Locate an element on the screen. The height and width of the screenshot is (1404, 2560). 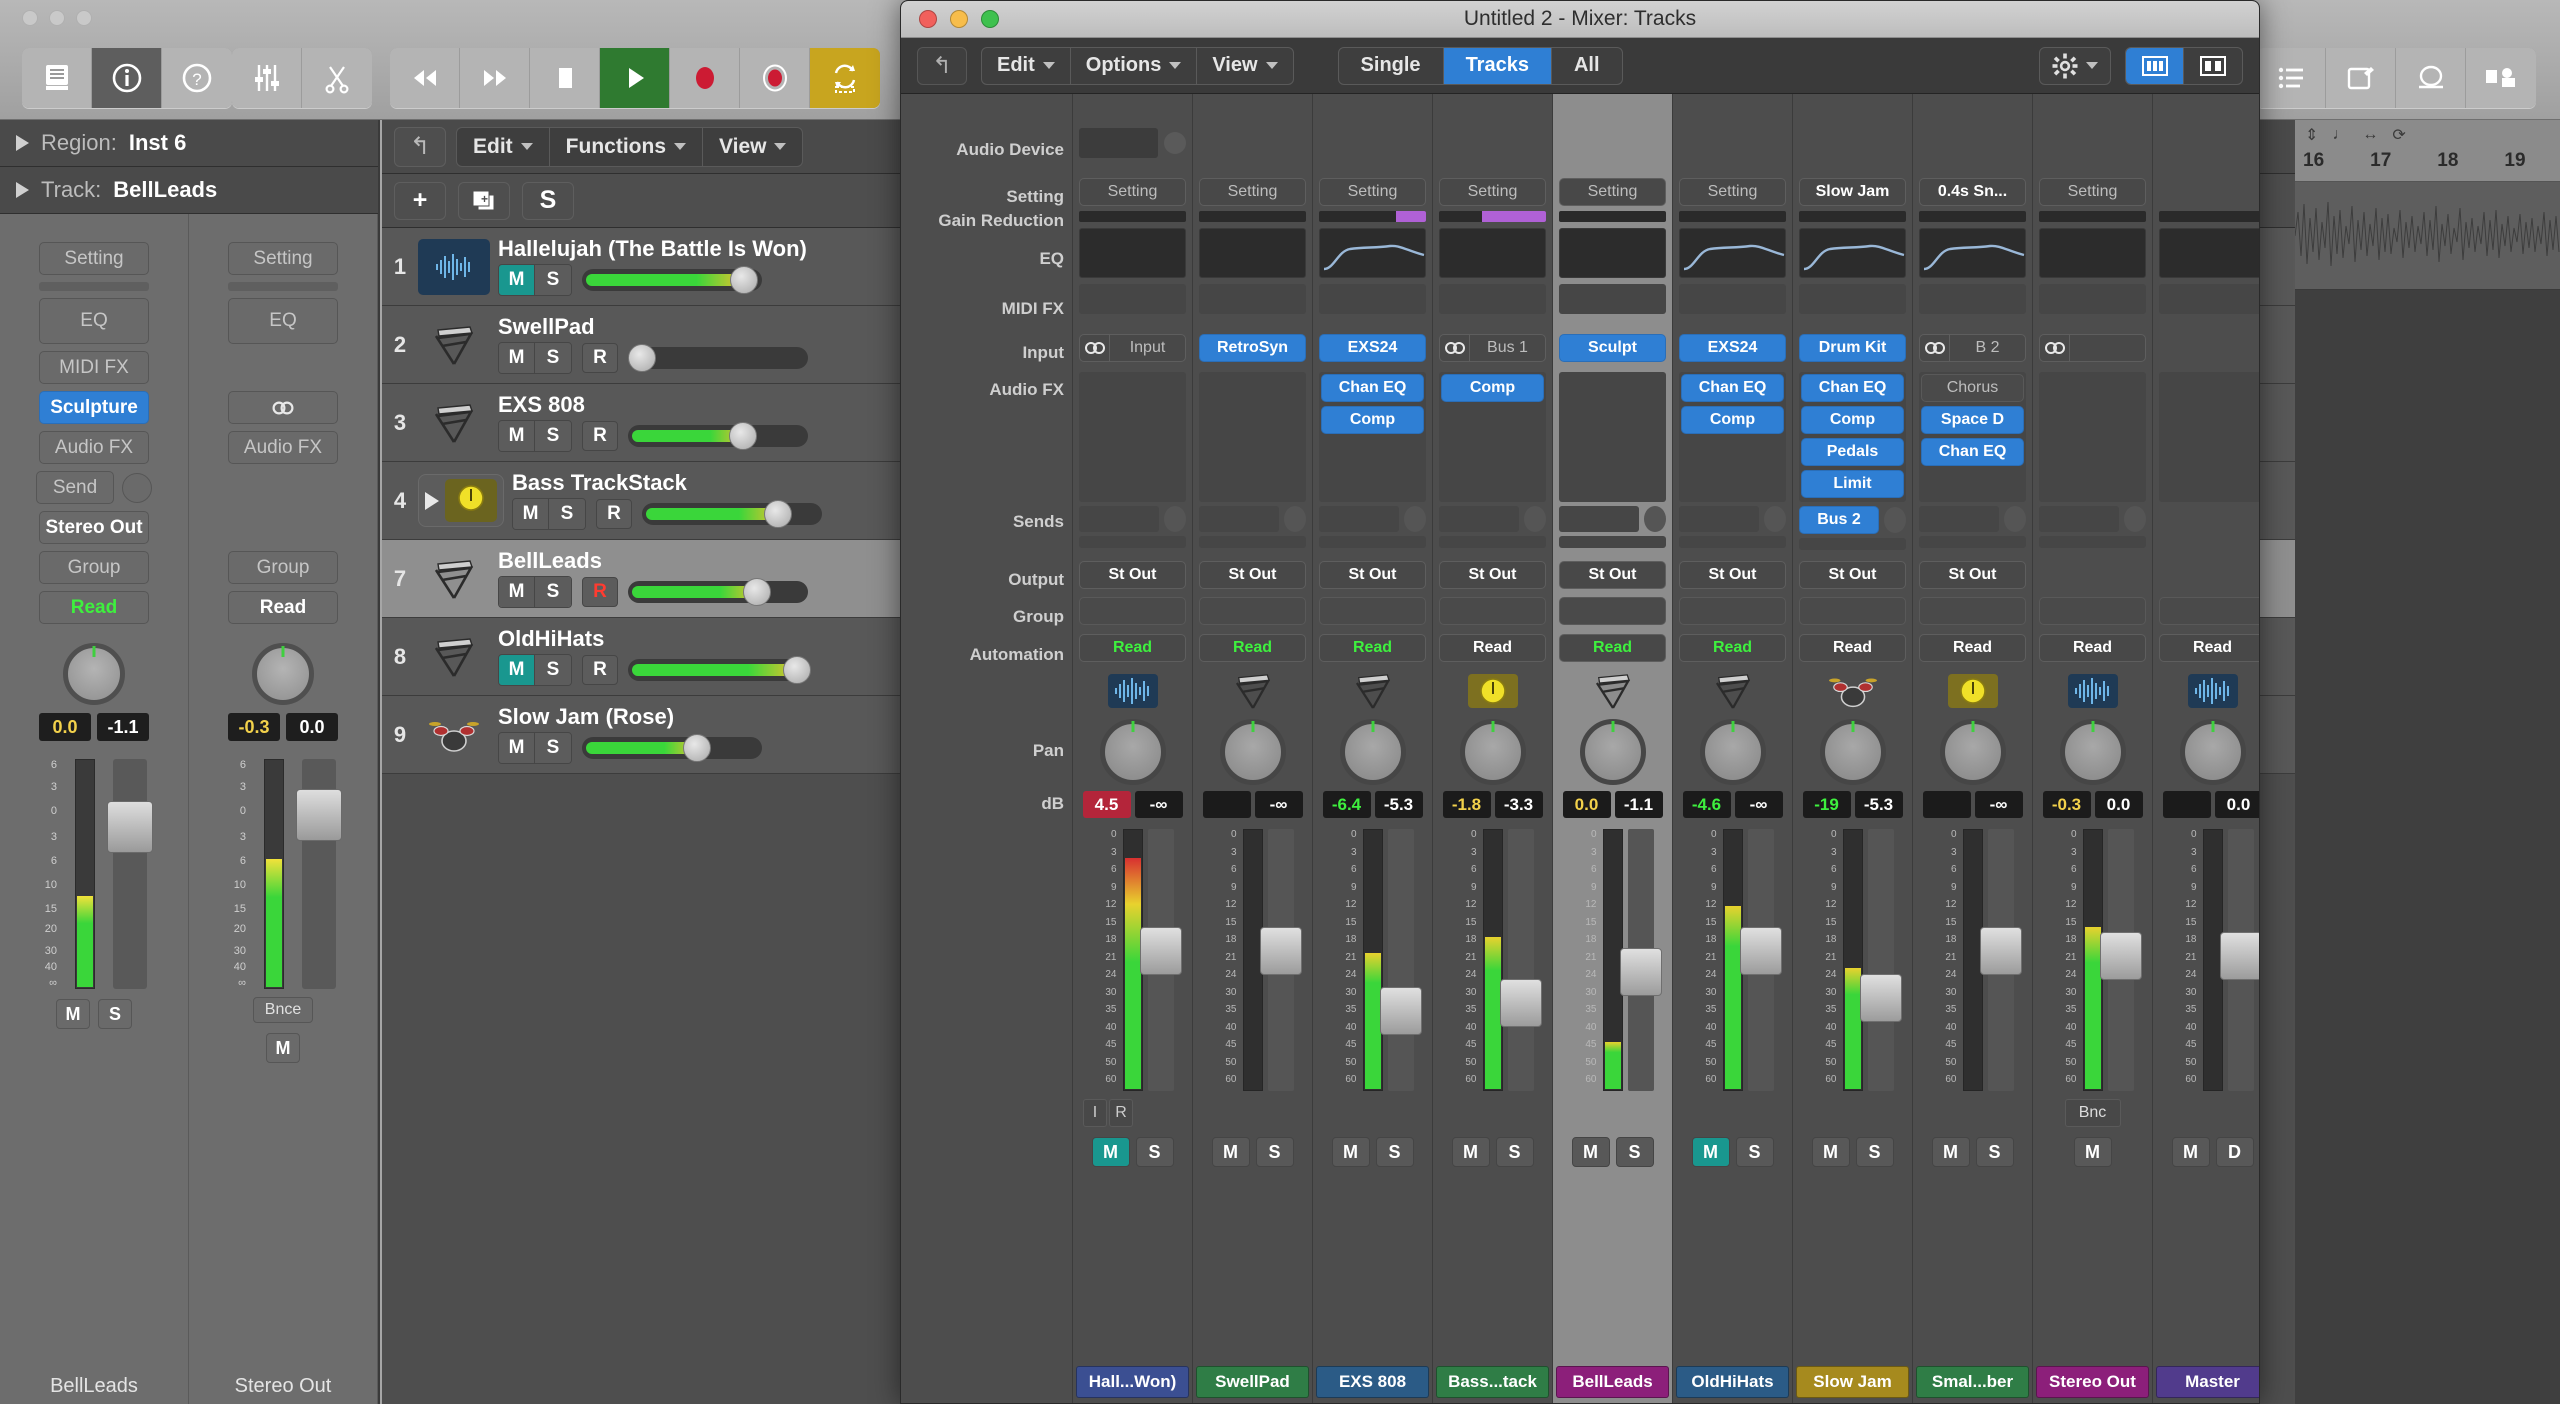
loops-icon is located at coordinates (2431, 78).